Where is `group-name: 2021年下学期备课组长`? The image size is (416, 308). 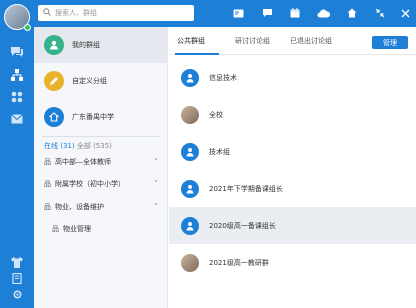 group-name: 2021年下学期备课组长 is located at coordinates (246, 188).